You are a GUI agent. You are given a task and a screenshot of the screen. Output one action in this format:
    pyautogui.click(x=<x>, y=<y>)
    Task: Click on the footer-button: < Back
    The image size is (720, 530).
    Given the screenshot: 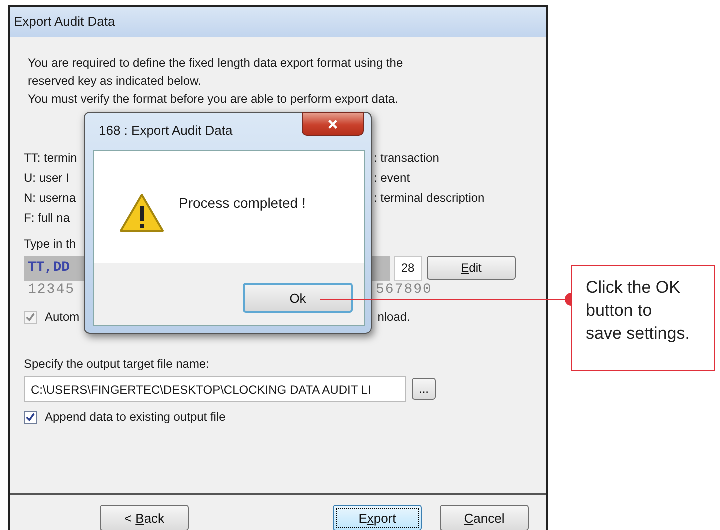 What is the action you would take?
    pyautogui.click(x=144, y=517)
    